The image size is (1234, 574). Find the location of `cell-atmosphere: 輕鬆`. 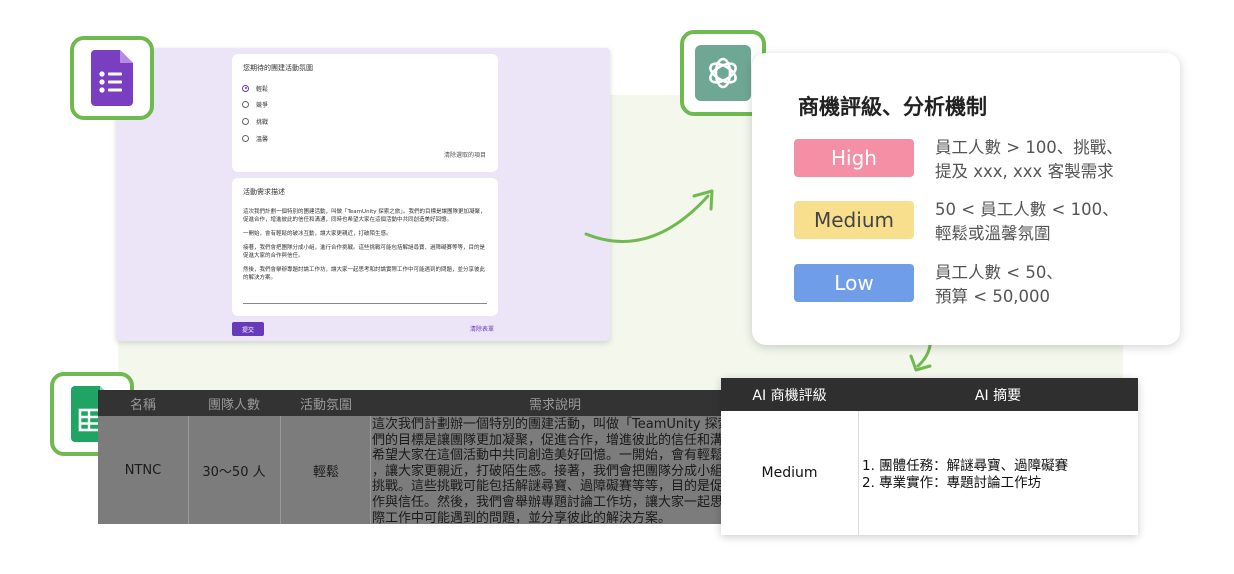

cell-atmosphere: 輕鬆 is located at coordinates (326, 470).